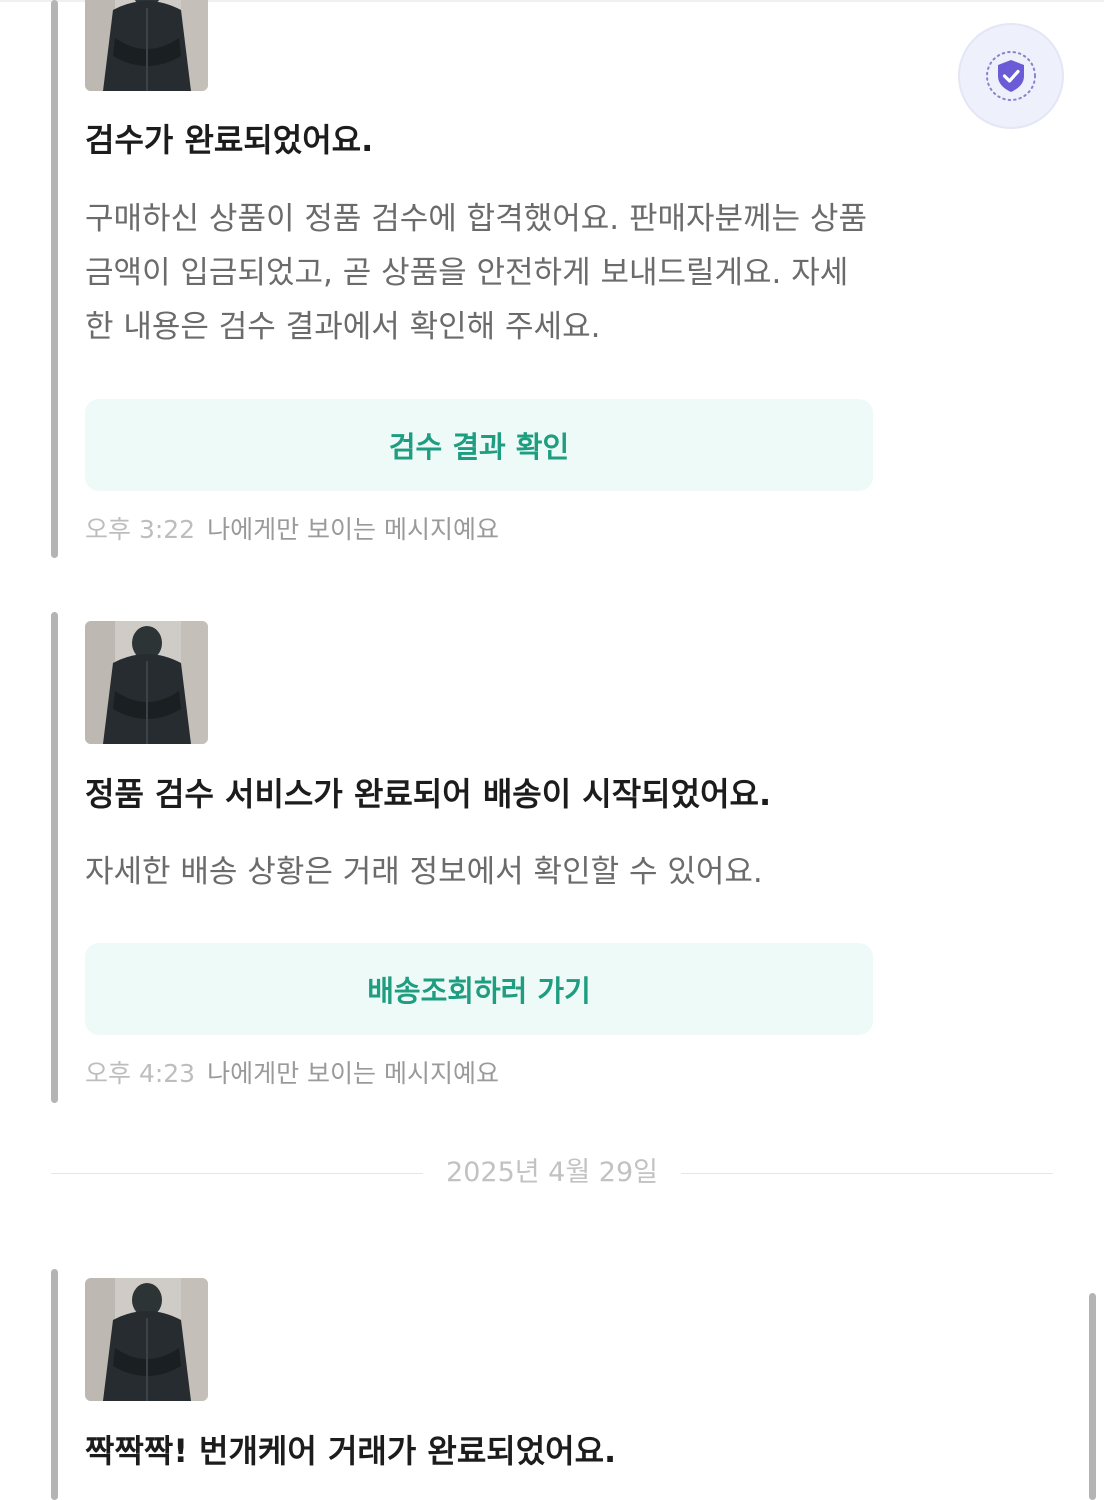  I want to click on message-time: 오후 4:23, so click(140, 1073).